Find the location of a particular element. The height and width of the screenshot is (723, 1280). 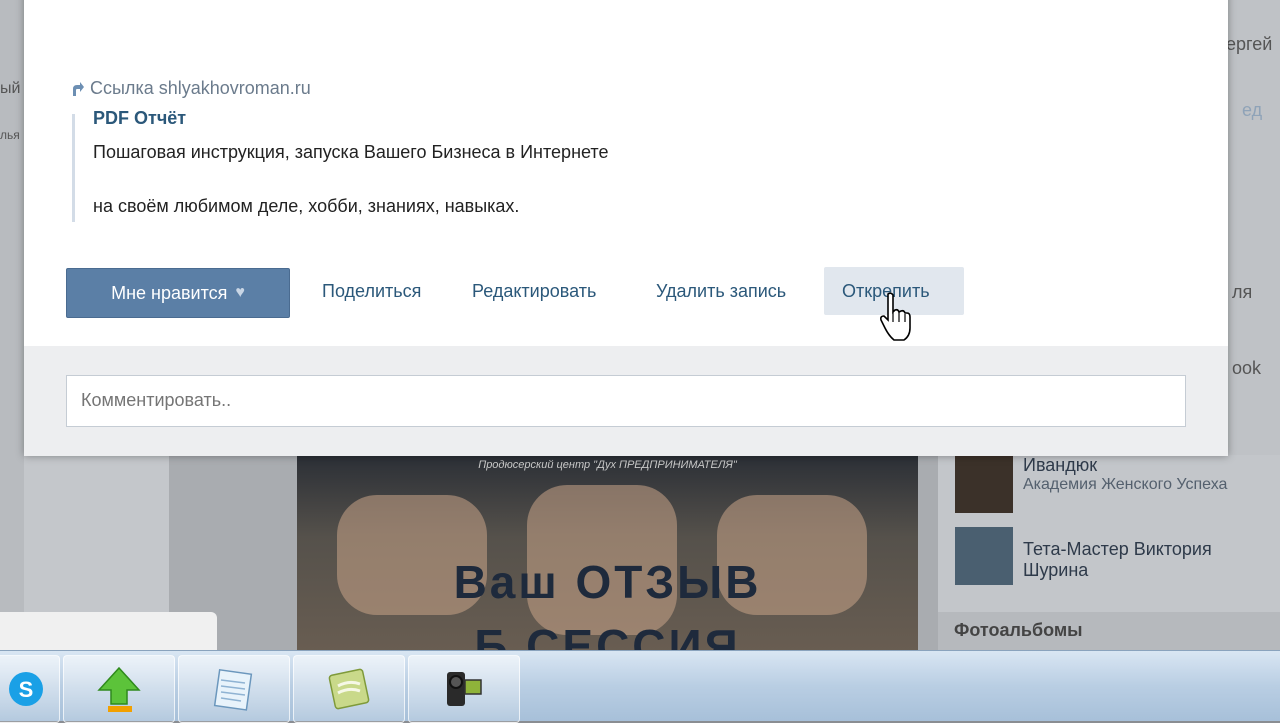

section-title: Фотоальбомы is located at coordinates (1018, 630).